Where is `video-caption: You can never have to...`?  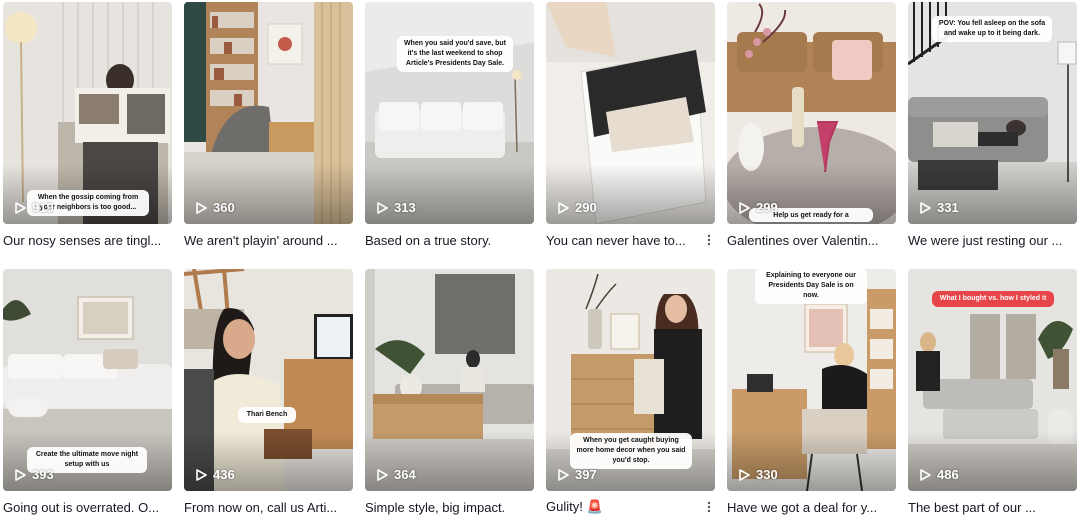
video-caption: You can never have to... is located at coordinates (630, 240).